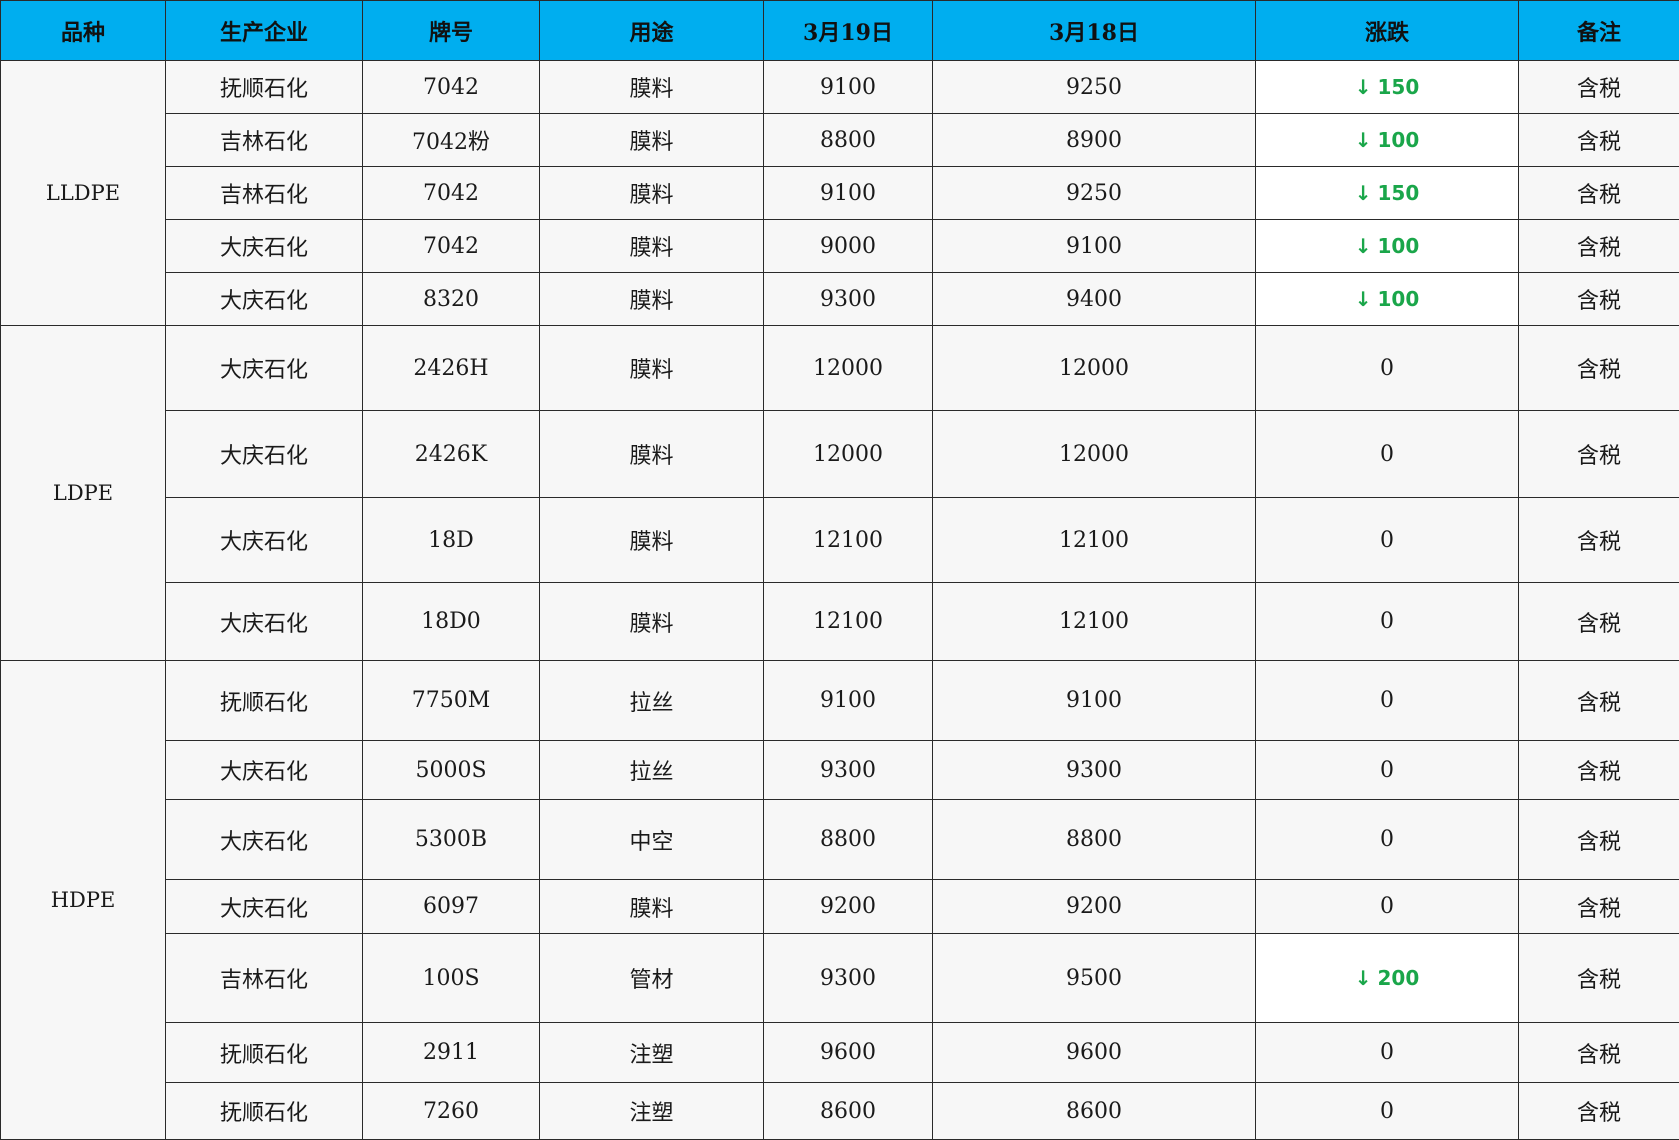  I want to click on table-row: LDPE 大庆石化 2426H 膜料 12000 12000 0 含税, so click(840, 368).